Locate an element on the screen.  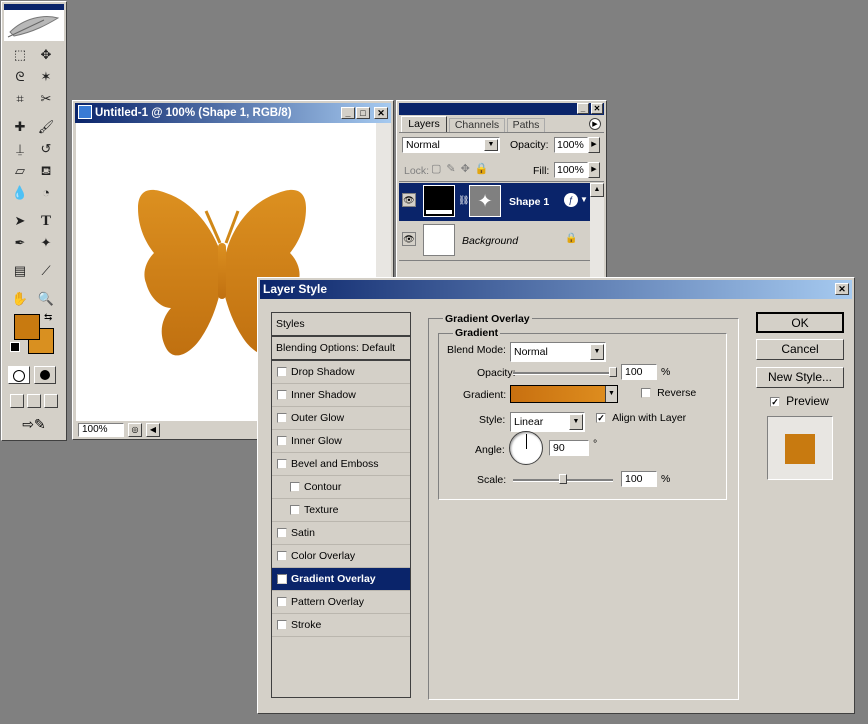
default-colors-icon is located at coordinates (15, 347).